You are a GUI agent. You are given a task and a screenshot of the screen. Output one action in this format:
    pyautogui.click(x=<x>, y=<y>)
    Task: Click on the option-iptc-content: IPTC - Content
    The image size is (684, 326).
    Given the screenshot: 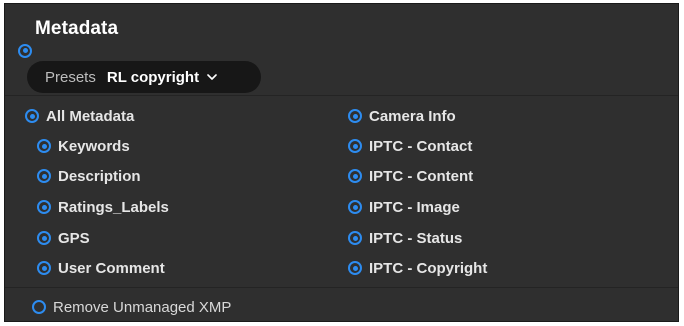 What is the action you would take?
    pyautogui.click(x=410, y=176)
    